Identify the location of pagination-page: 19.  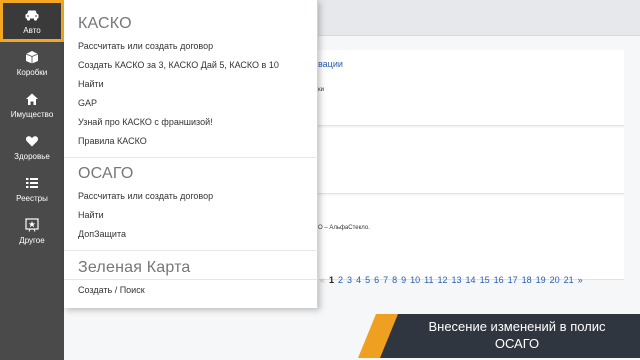
(541, 280).